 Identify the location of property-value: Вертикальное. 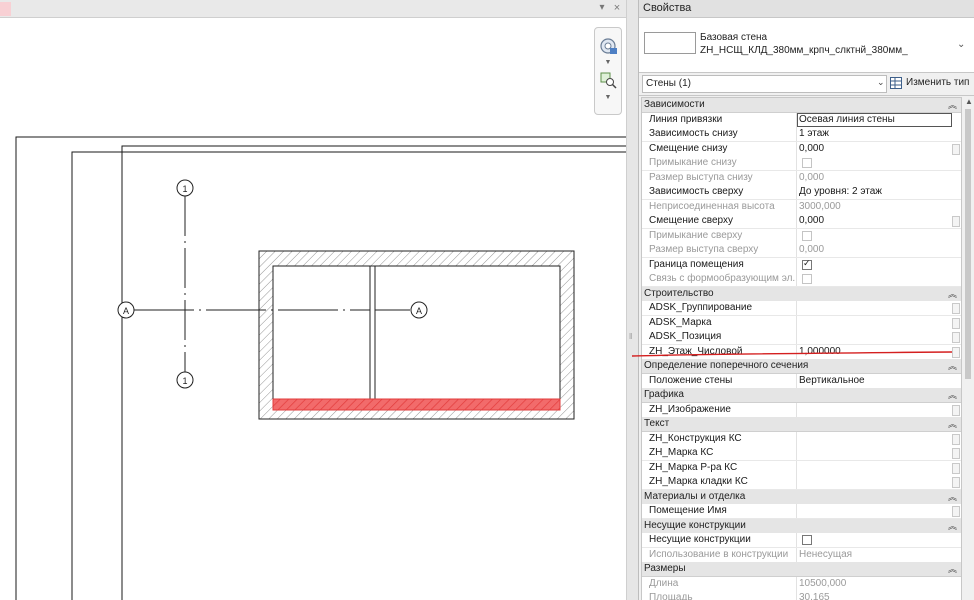
(832, 380).